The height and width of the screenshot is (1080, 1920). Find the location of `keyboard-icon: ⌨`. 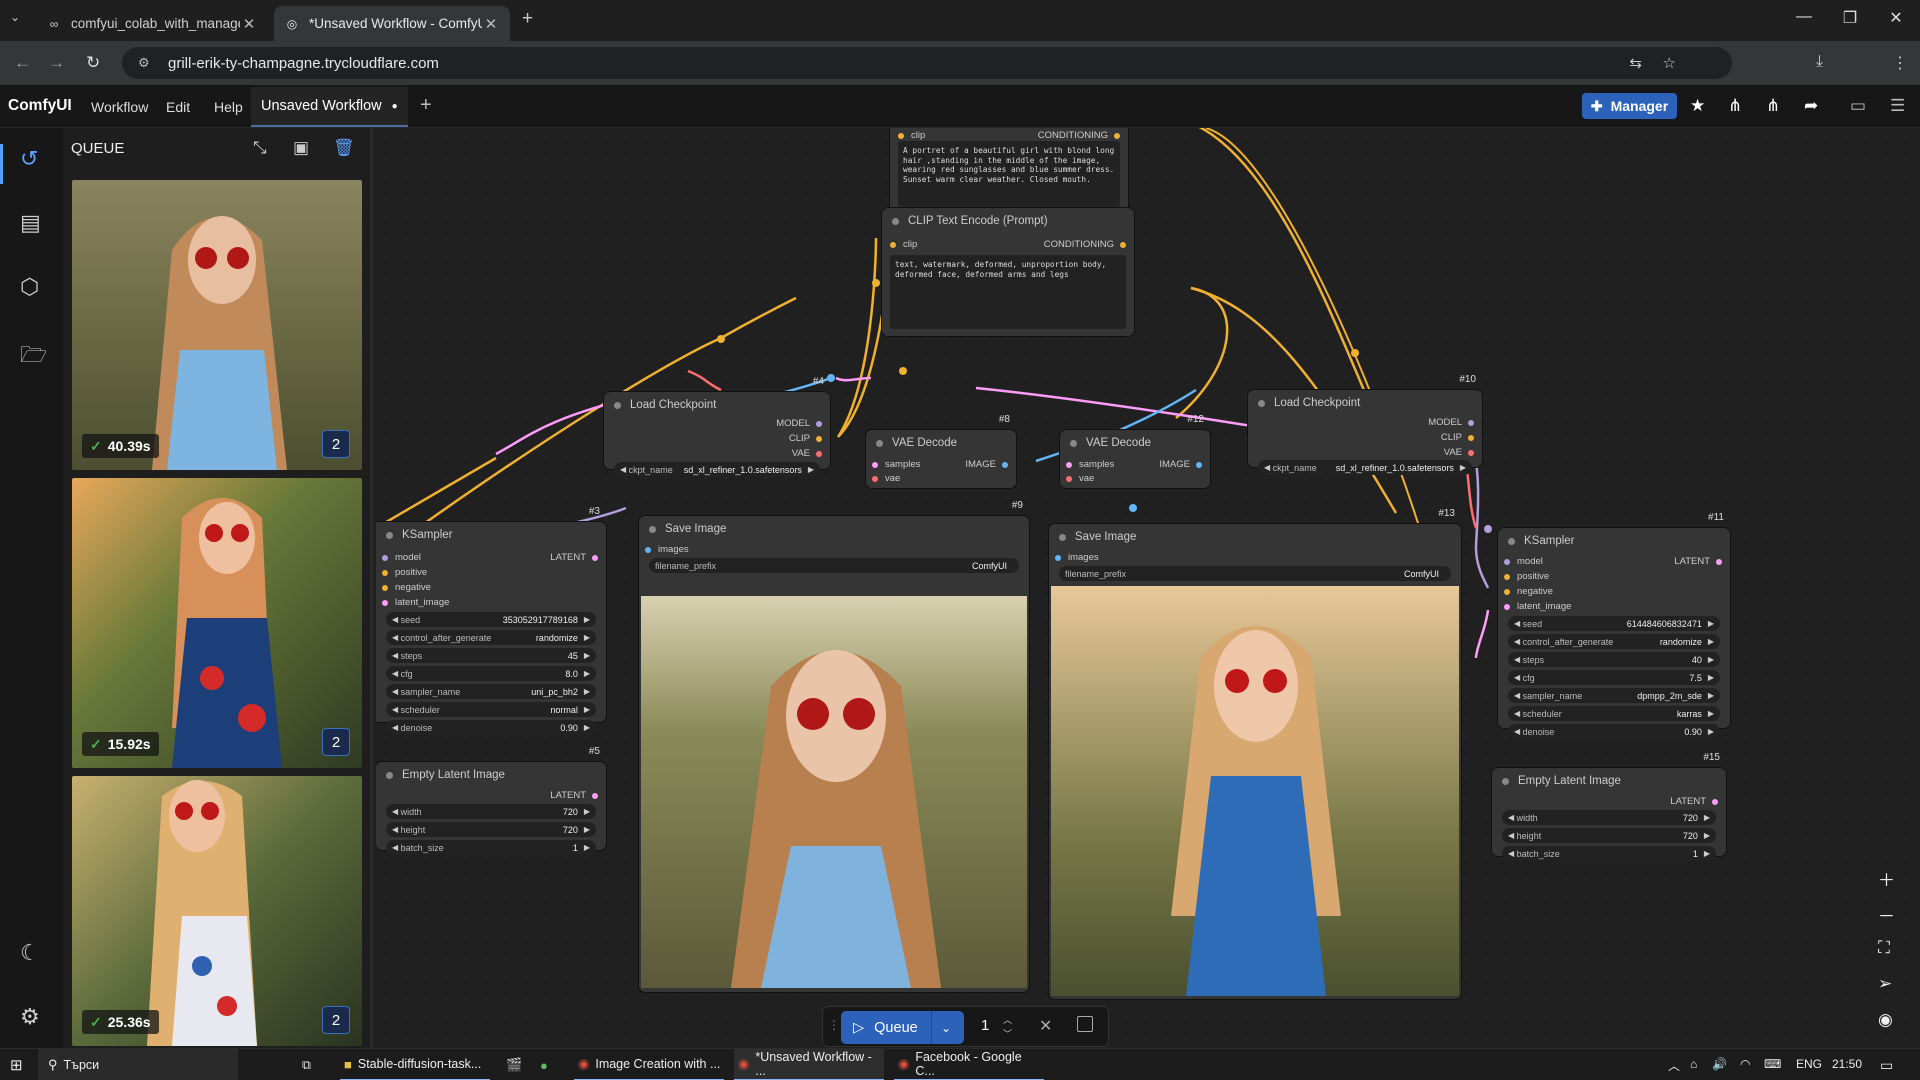

keyboard-icon: ⌨ is located at coordinates (1772, 1064).